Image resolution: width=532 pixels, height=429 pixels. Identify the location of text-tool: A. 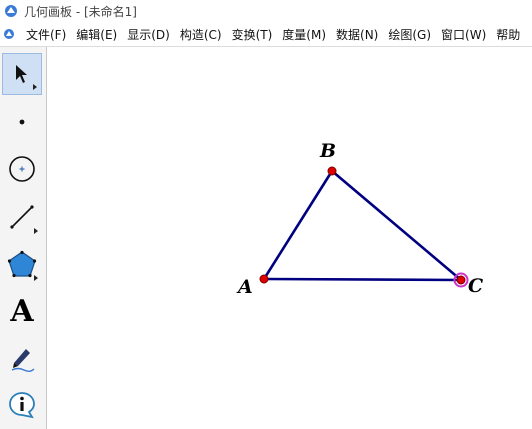
(22, 311).